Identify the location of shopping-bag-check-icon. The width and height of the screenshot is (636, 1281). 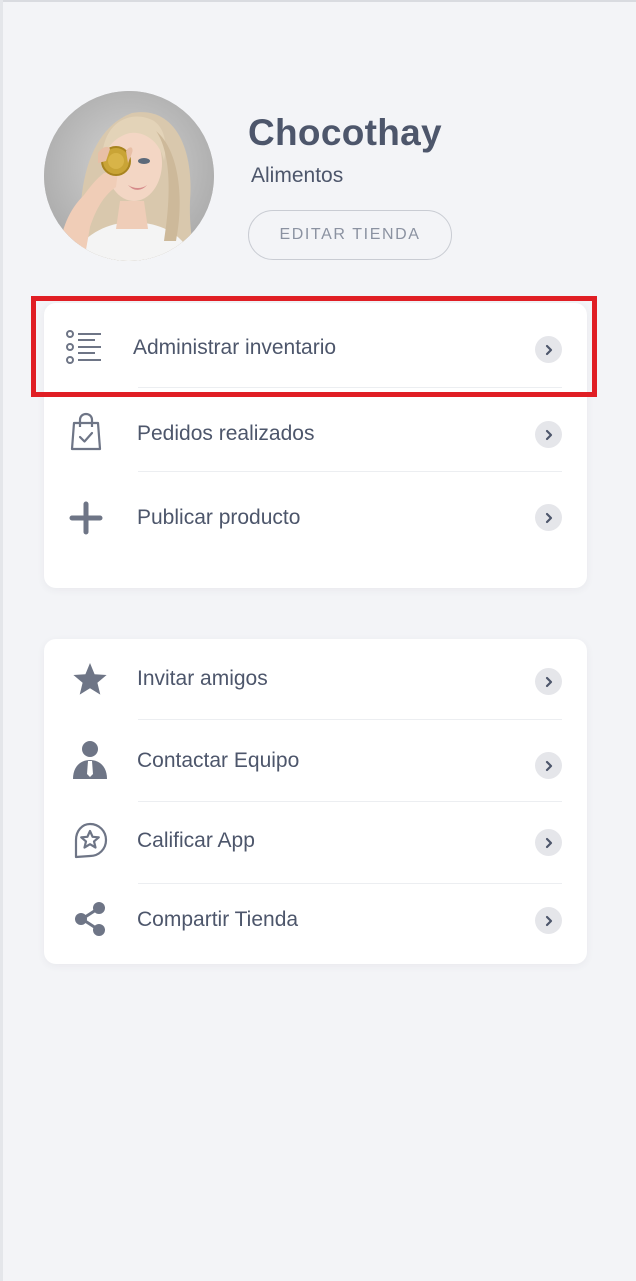
(86, 432).